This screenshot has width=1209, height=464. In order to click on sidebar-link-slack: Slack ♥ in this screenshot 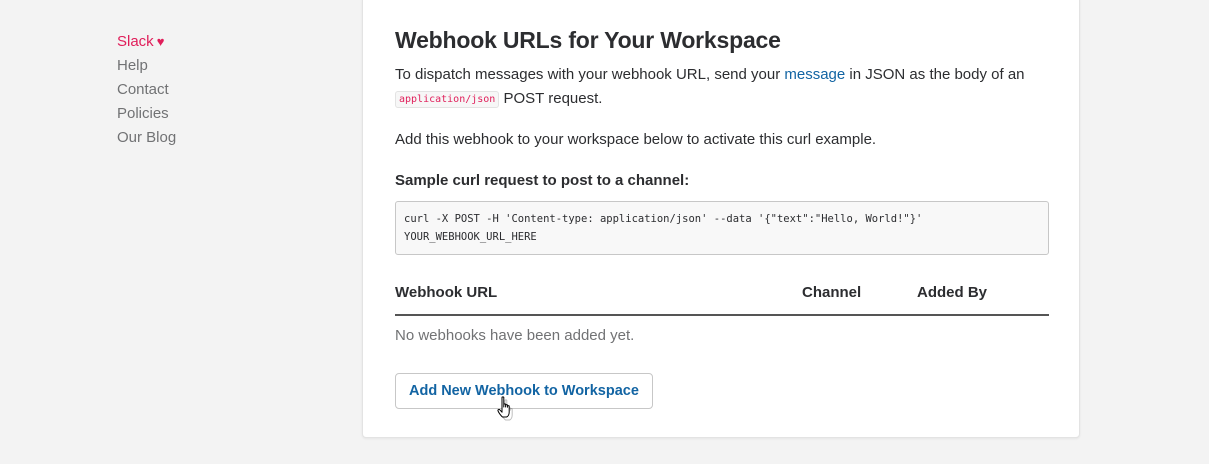, I will do `click(146, 42)`.